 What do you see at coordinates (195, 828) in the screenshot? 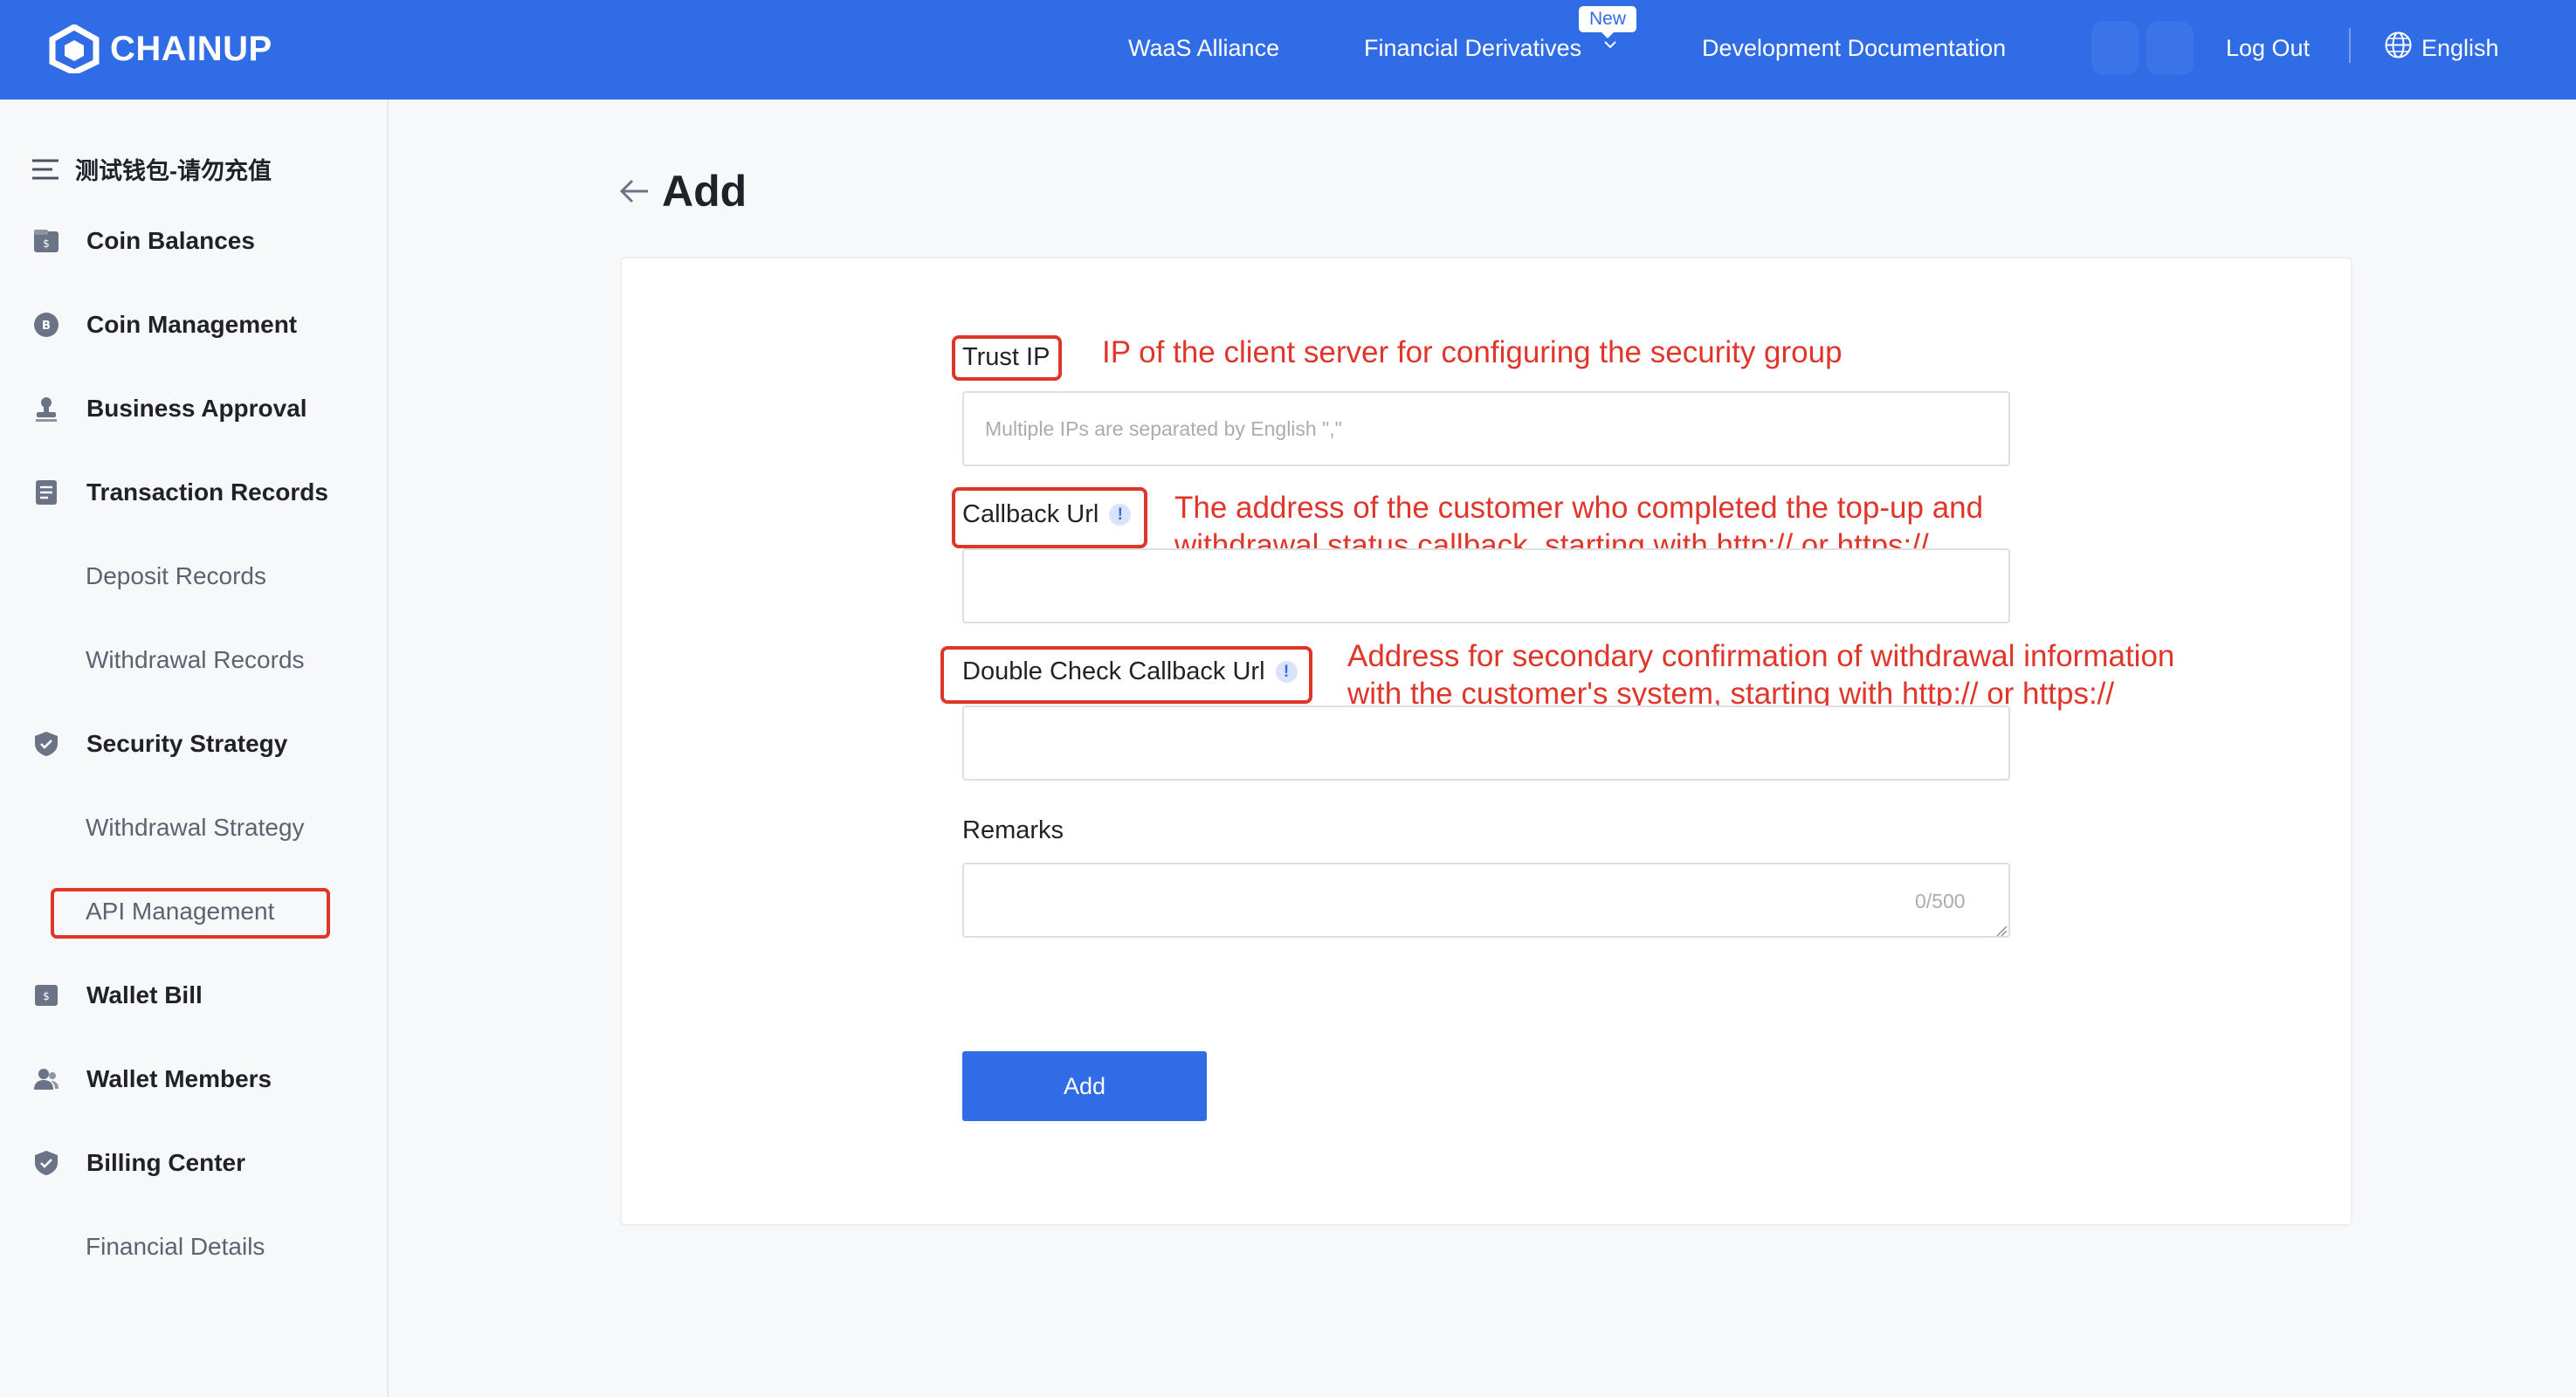
I see `sidebar-item-withdrawal-strategy: Withdrawal Strategy` at bounding box center [195, 828].